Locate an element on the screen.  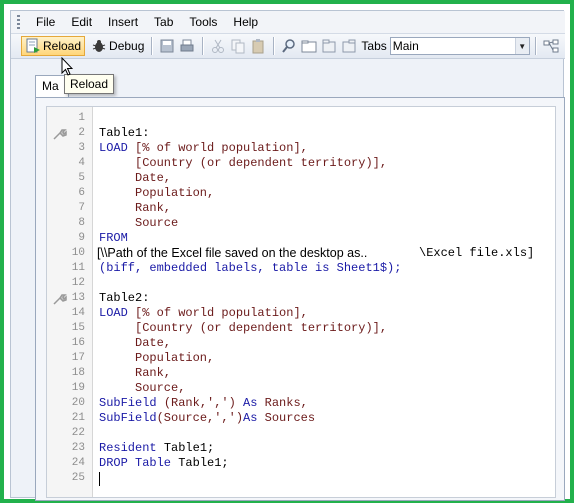
code-field: [% of world population], is located at coordinates (221, 313).